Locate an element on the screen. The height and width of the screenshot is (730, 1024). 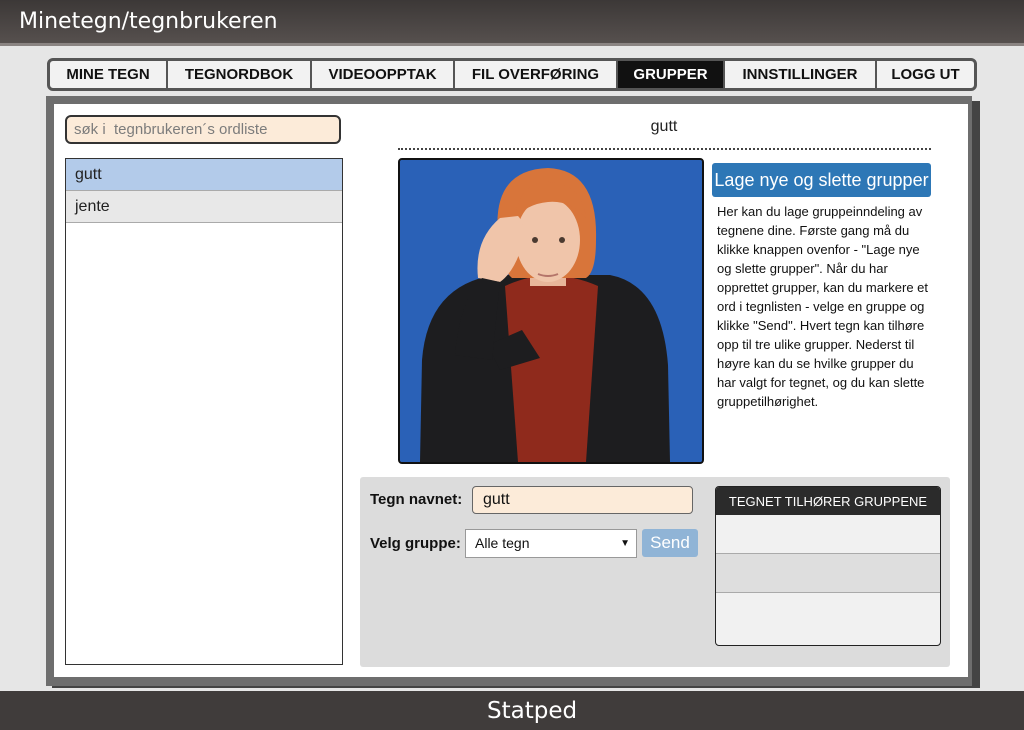
footer-brand: Statped is located at coordinates (532, 711).